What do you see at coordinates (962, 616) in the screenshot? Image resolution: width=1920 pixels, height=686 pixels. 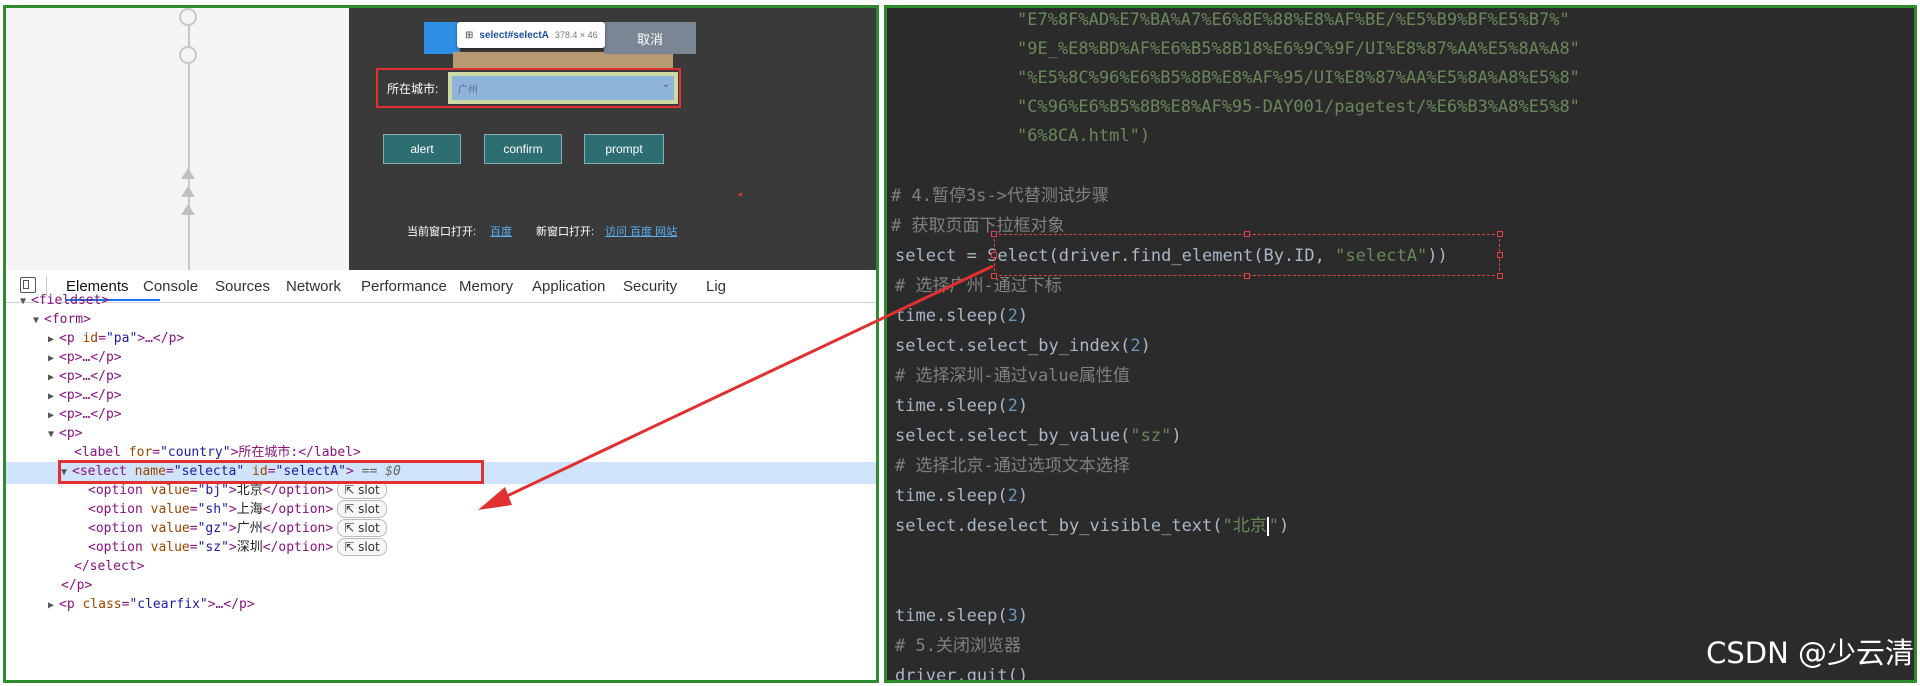 I see `code-line: time.sleep(3)` at bounding box center [962, 616].